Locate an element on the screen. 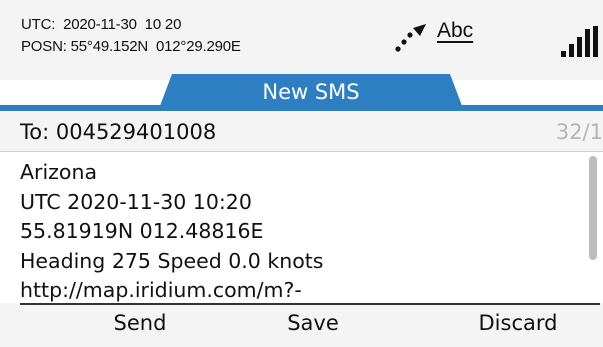  recipient-row: To: 004529401008 32/1 is located at coordinates (301, 131).